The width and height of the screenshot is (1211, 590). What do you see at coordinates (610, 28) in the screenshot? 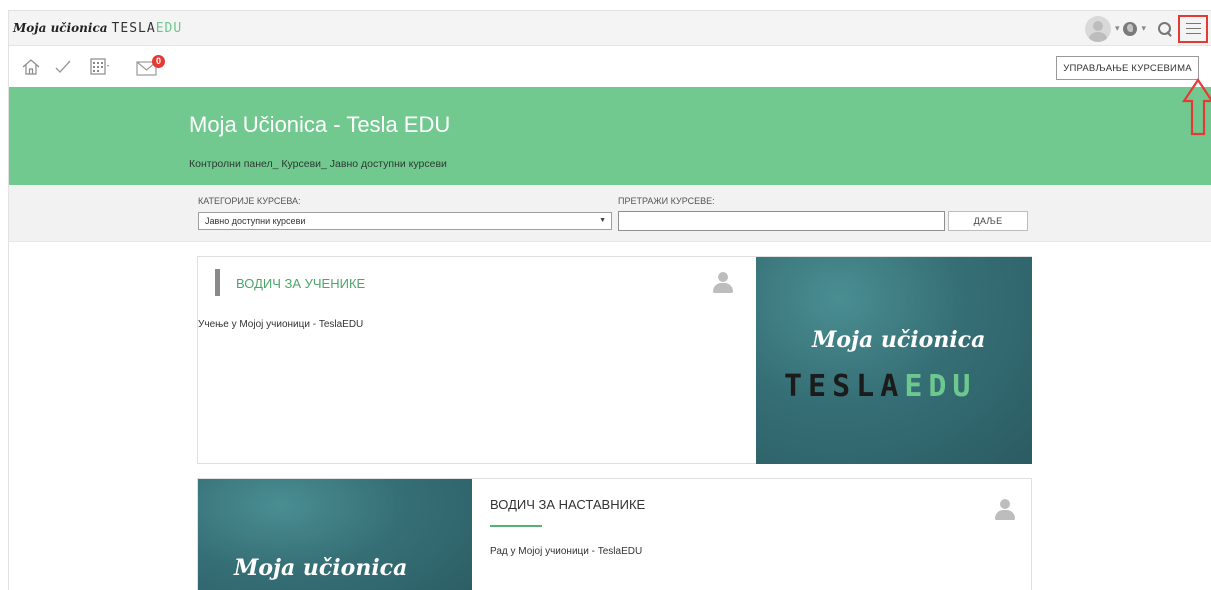
I see `top-navbar: Moja učionica TESLAEDU ▾ ▾` at bounding box center [610, 28].